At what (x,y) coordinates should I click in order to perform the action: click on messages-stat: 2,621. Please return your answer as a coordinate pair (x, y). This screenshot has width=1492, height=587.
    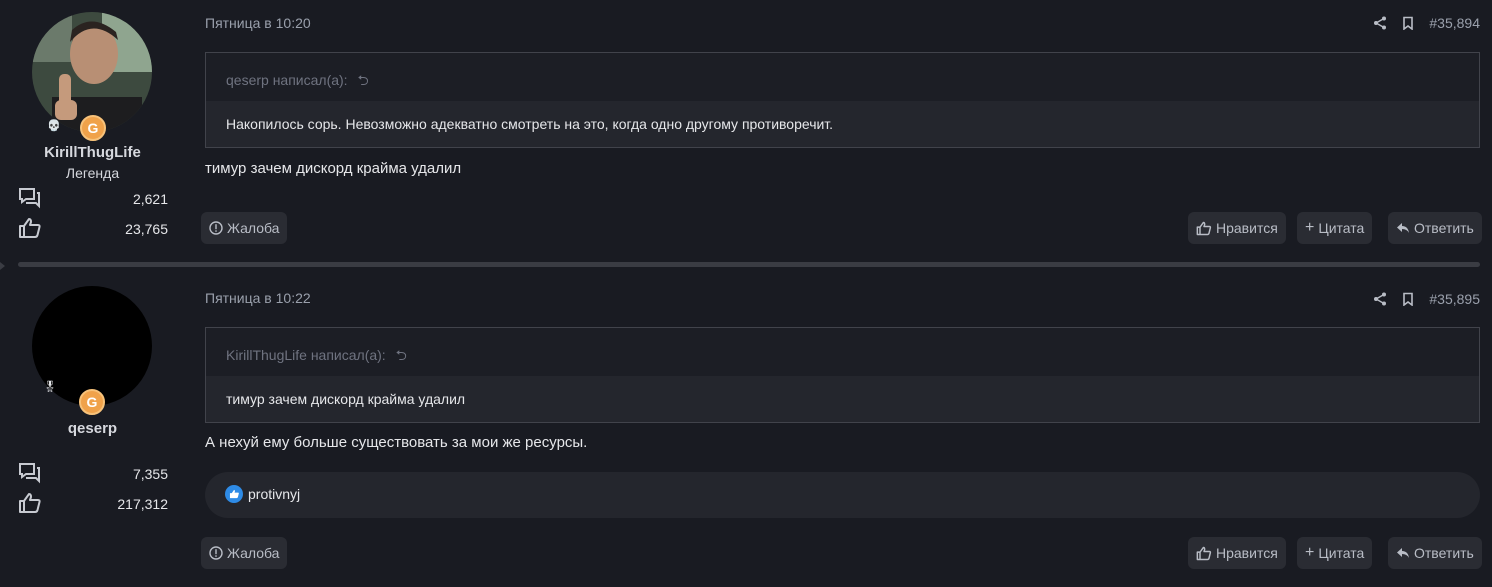
    Looking at the image, I should click on (93, 199).